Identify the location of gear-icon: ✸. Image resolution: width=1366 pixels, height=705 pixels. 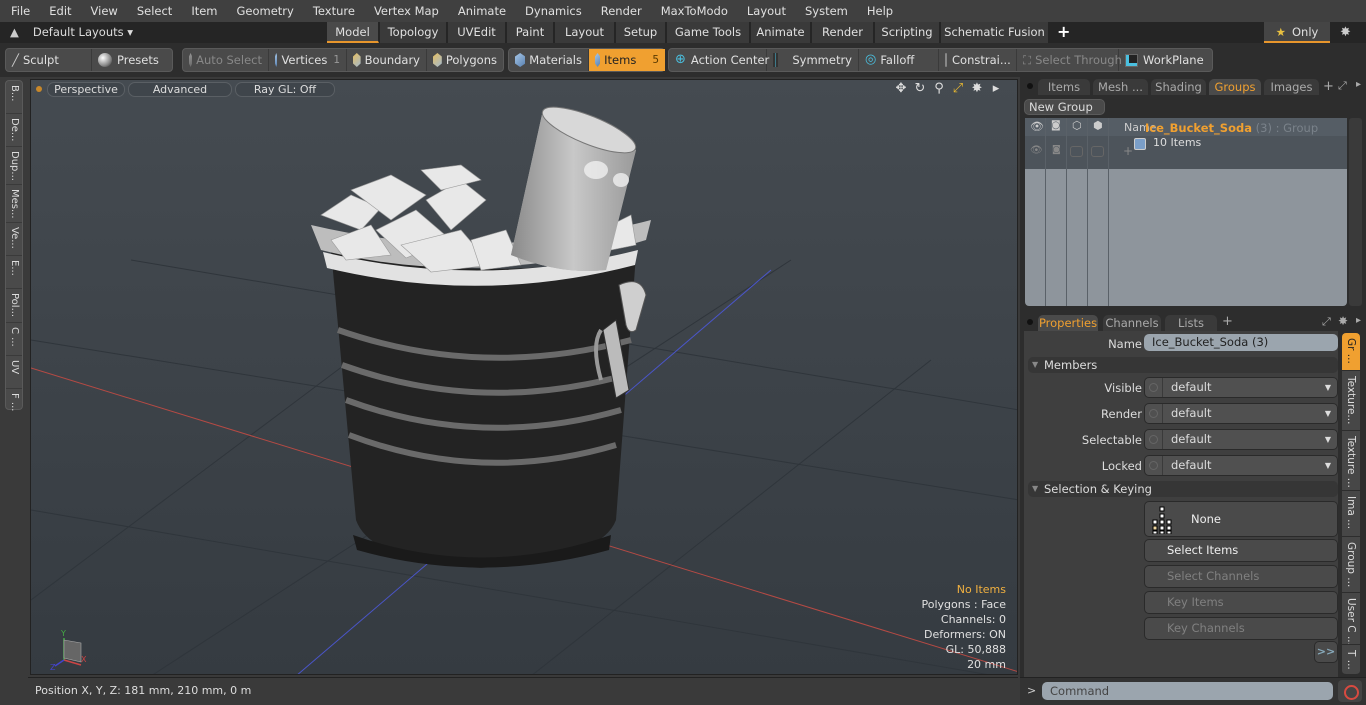
(1345, 32).